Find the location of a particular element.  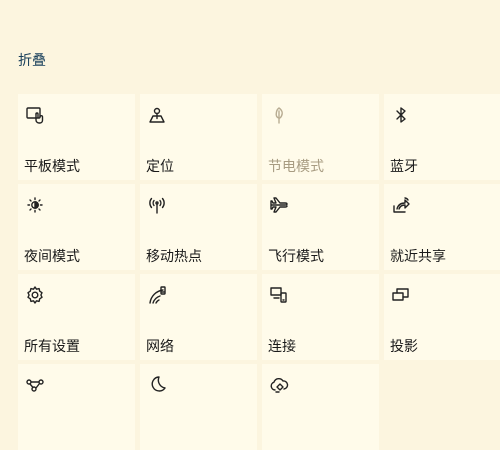

tile-label: 飞行模式 is located at coordinates (296, 257).